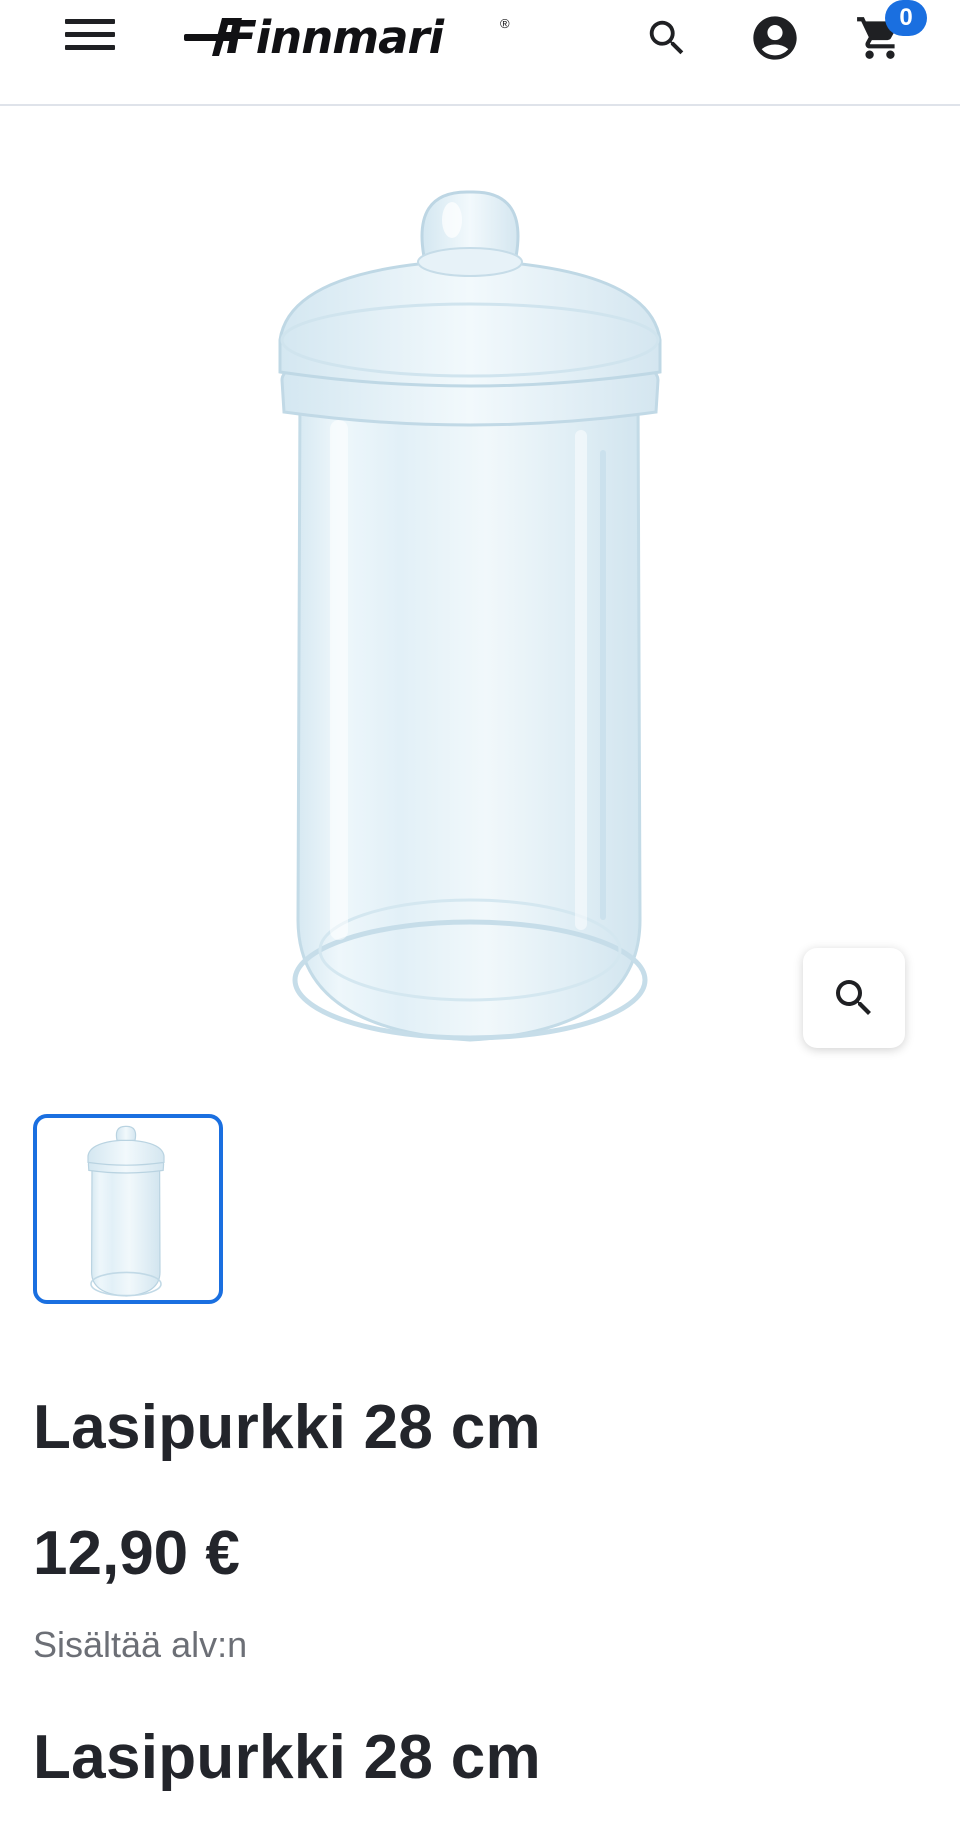  I want to click on thumbnail-jar-image, so click(126, 1211).